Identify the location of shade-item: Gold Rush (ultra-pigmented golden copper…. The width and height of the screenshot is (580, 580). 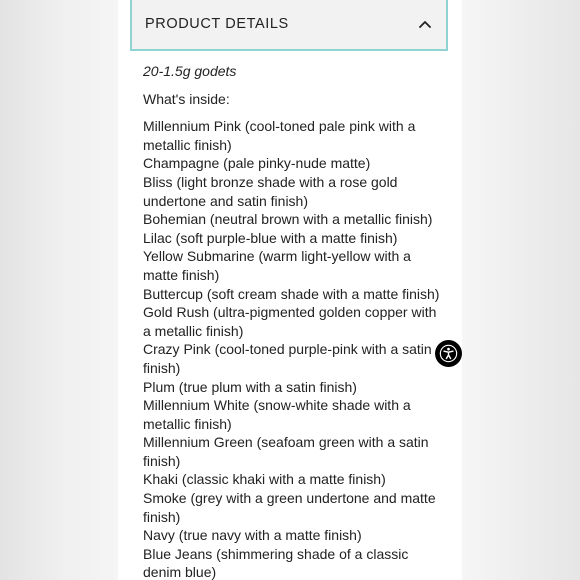
(290, 321).